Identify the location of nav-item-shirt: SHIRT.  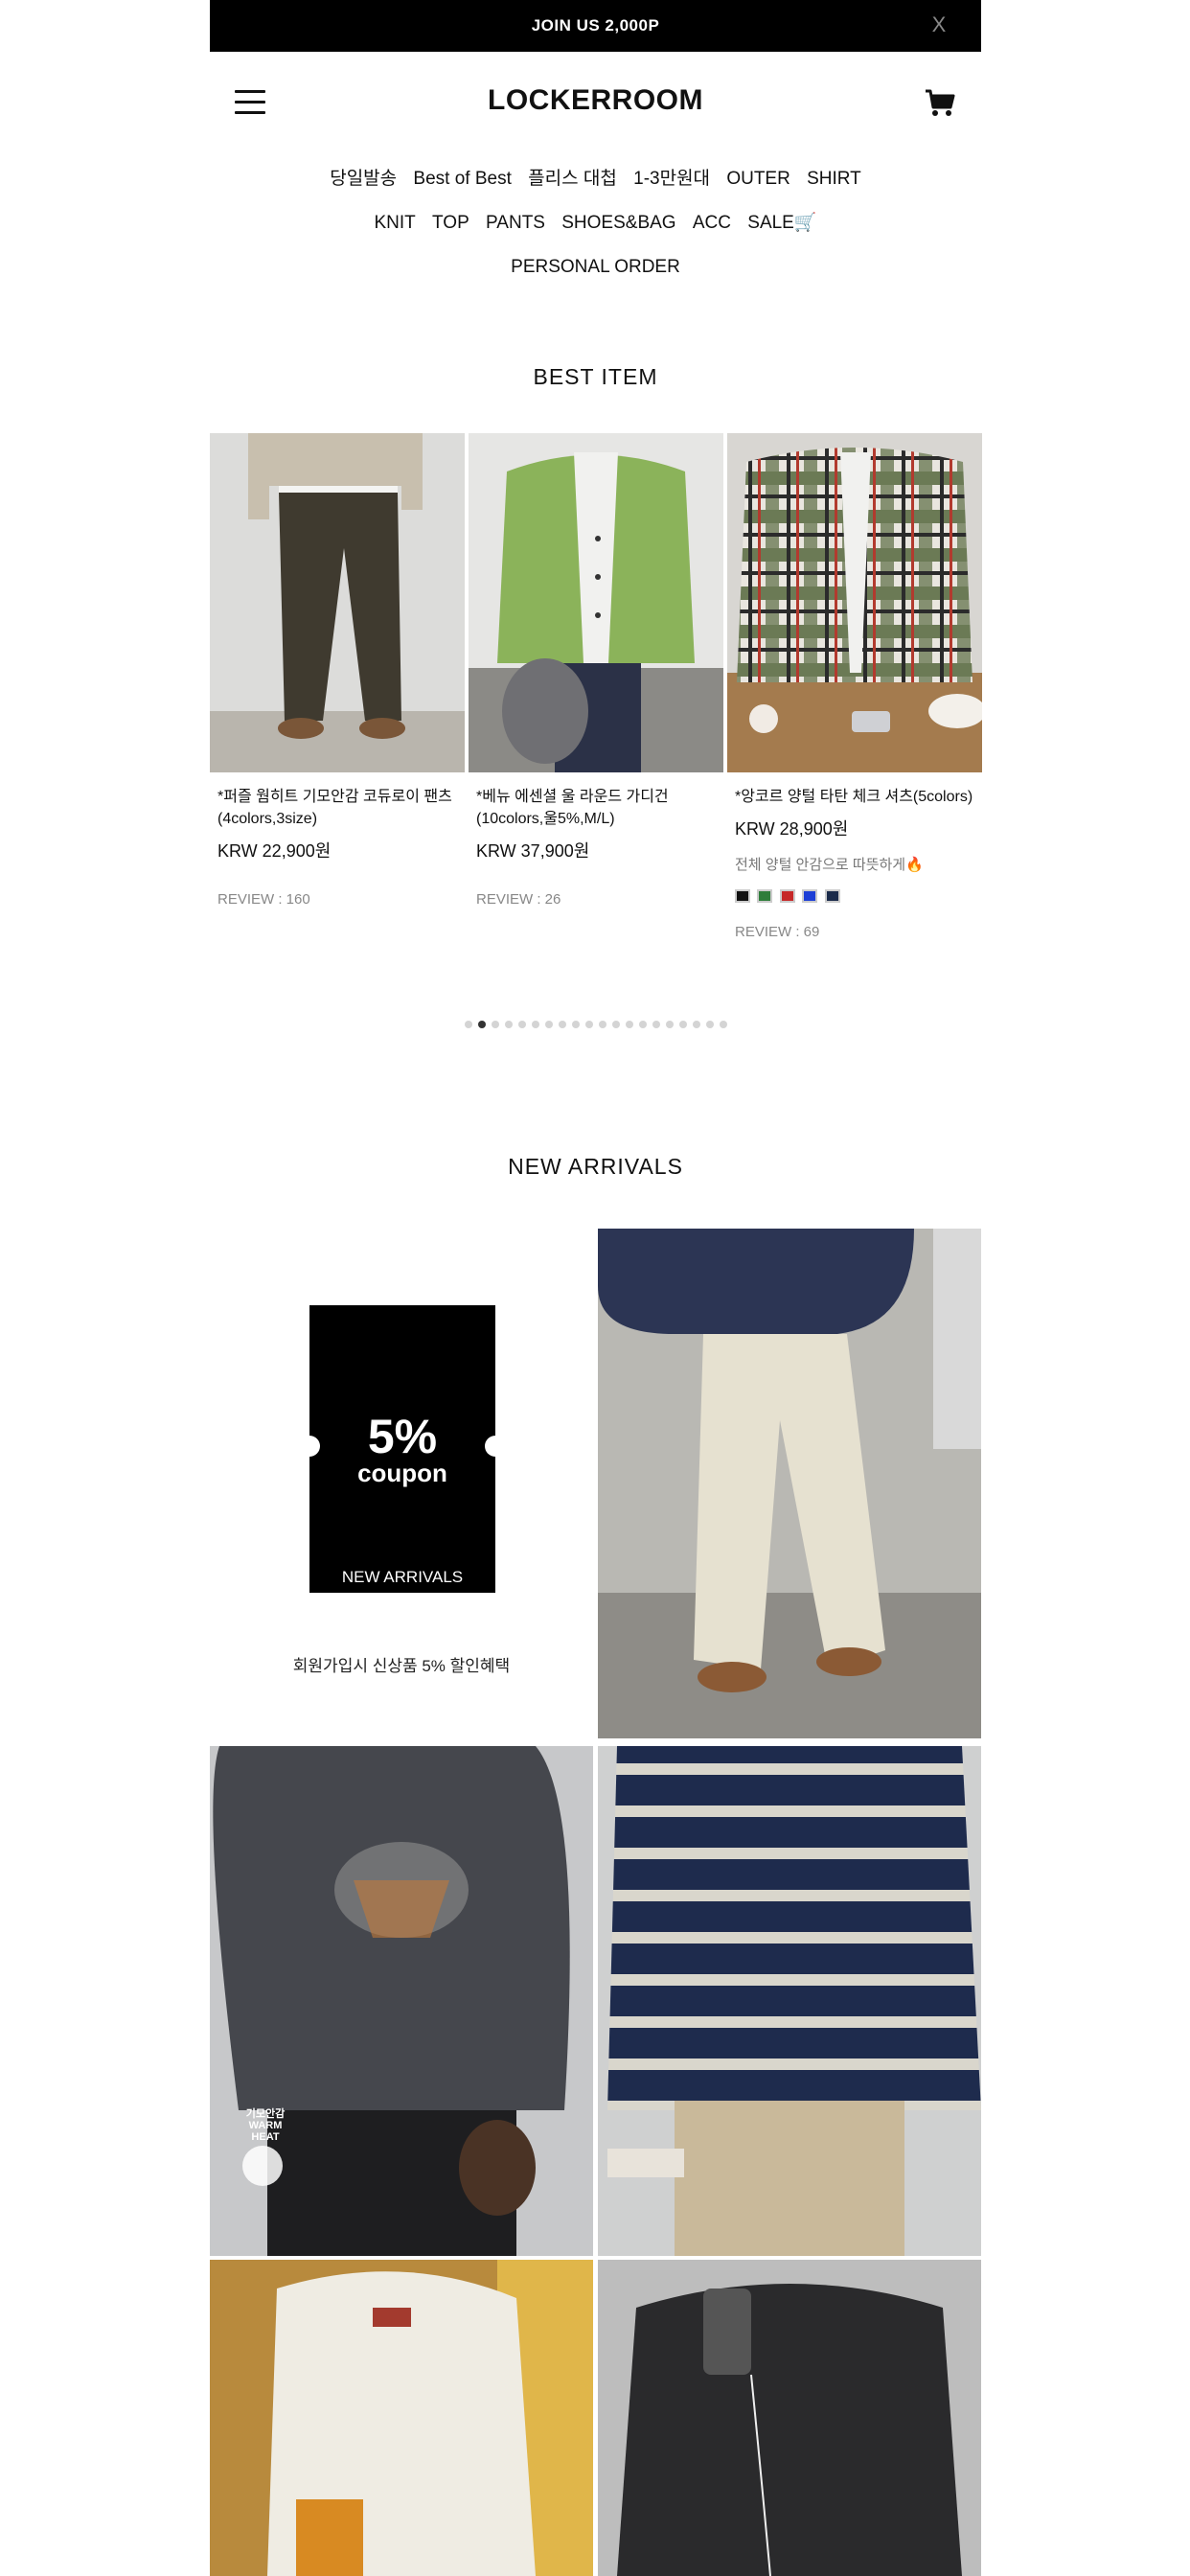
(834, 179).